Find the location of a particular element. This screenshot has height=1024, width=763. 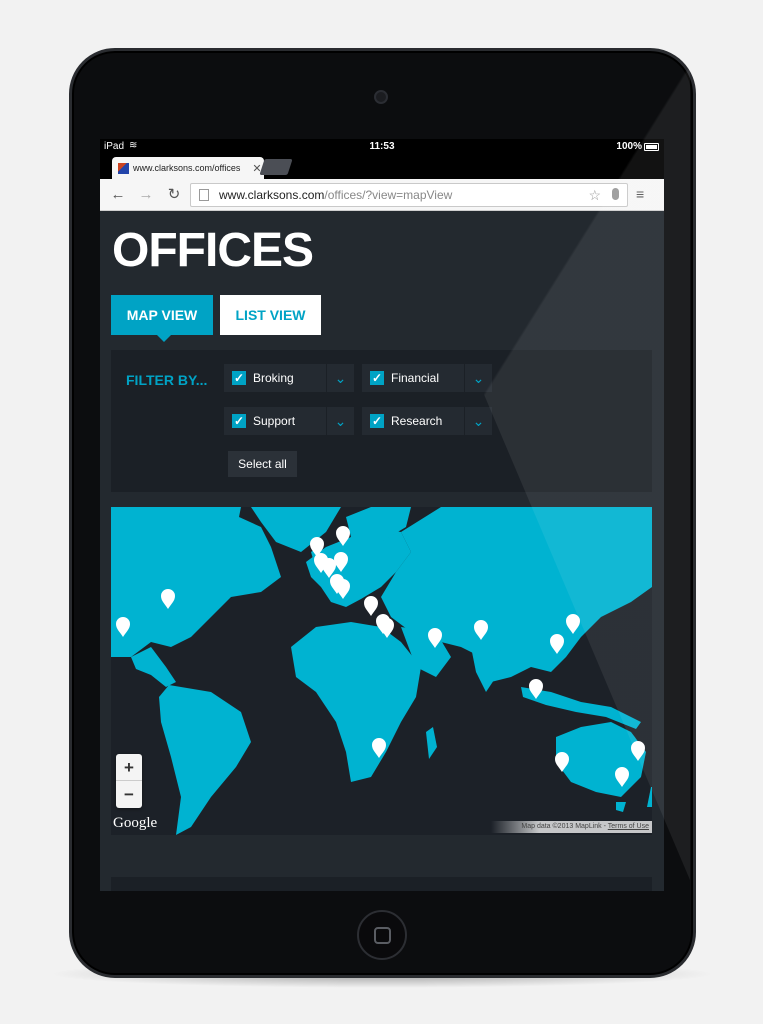

page-icon is located at coordinates (204, 195).